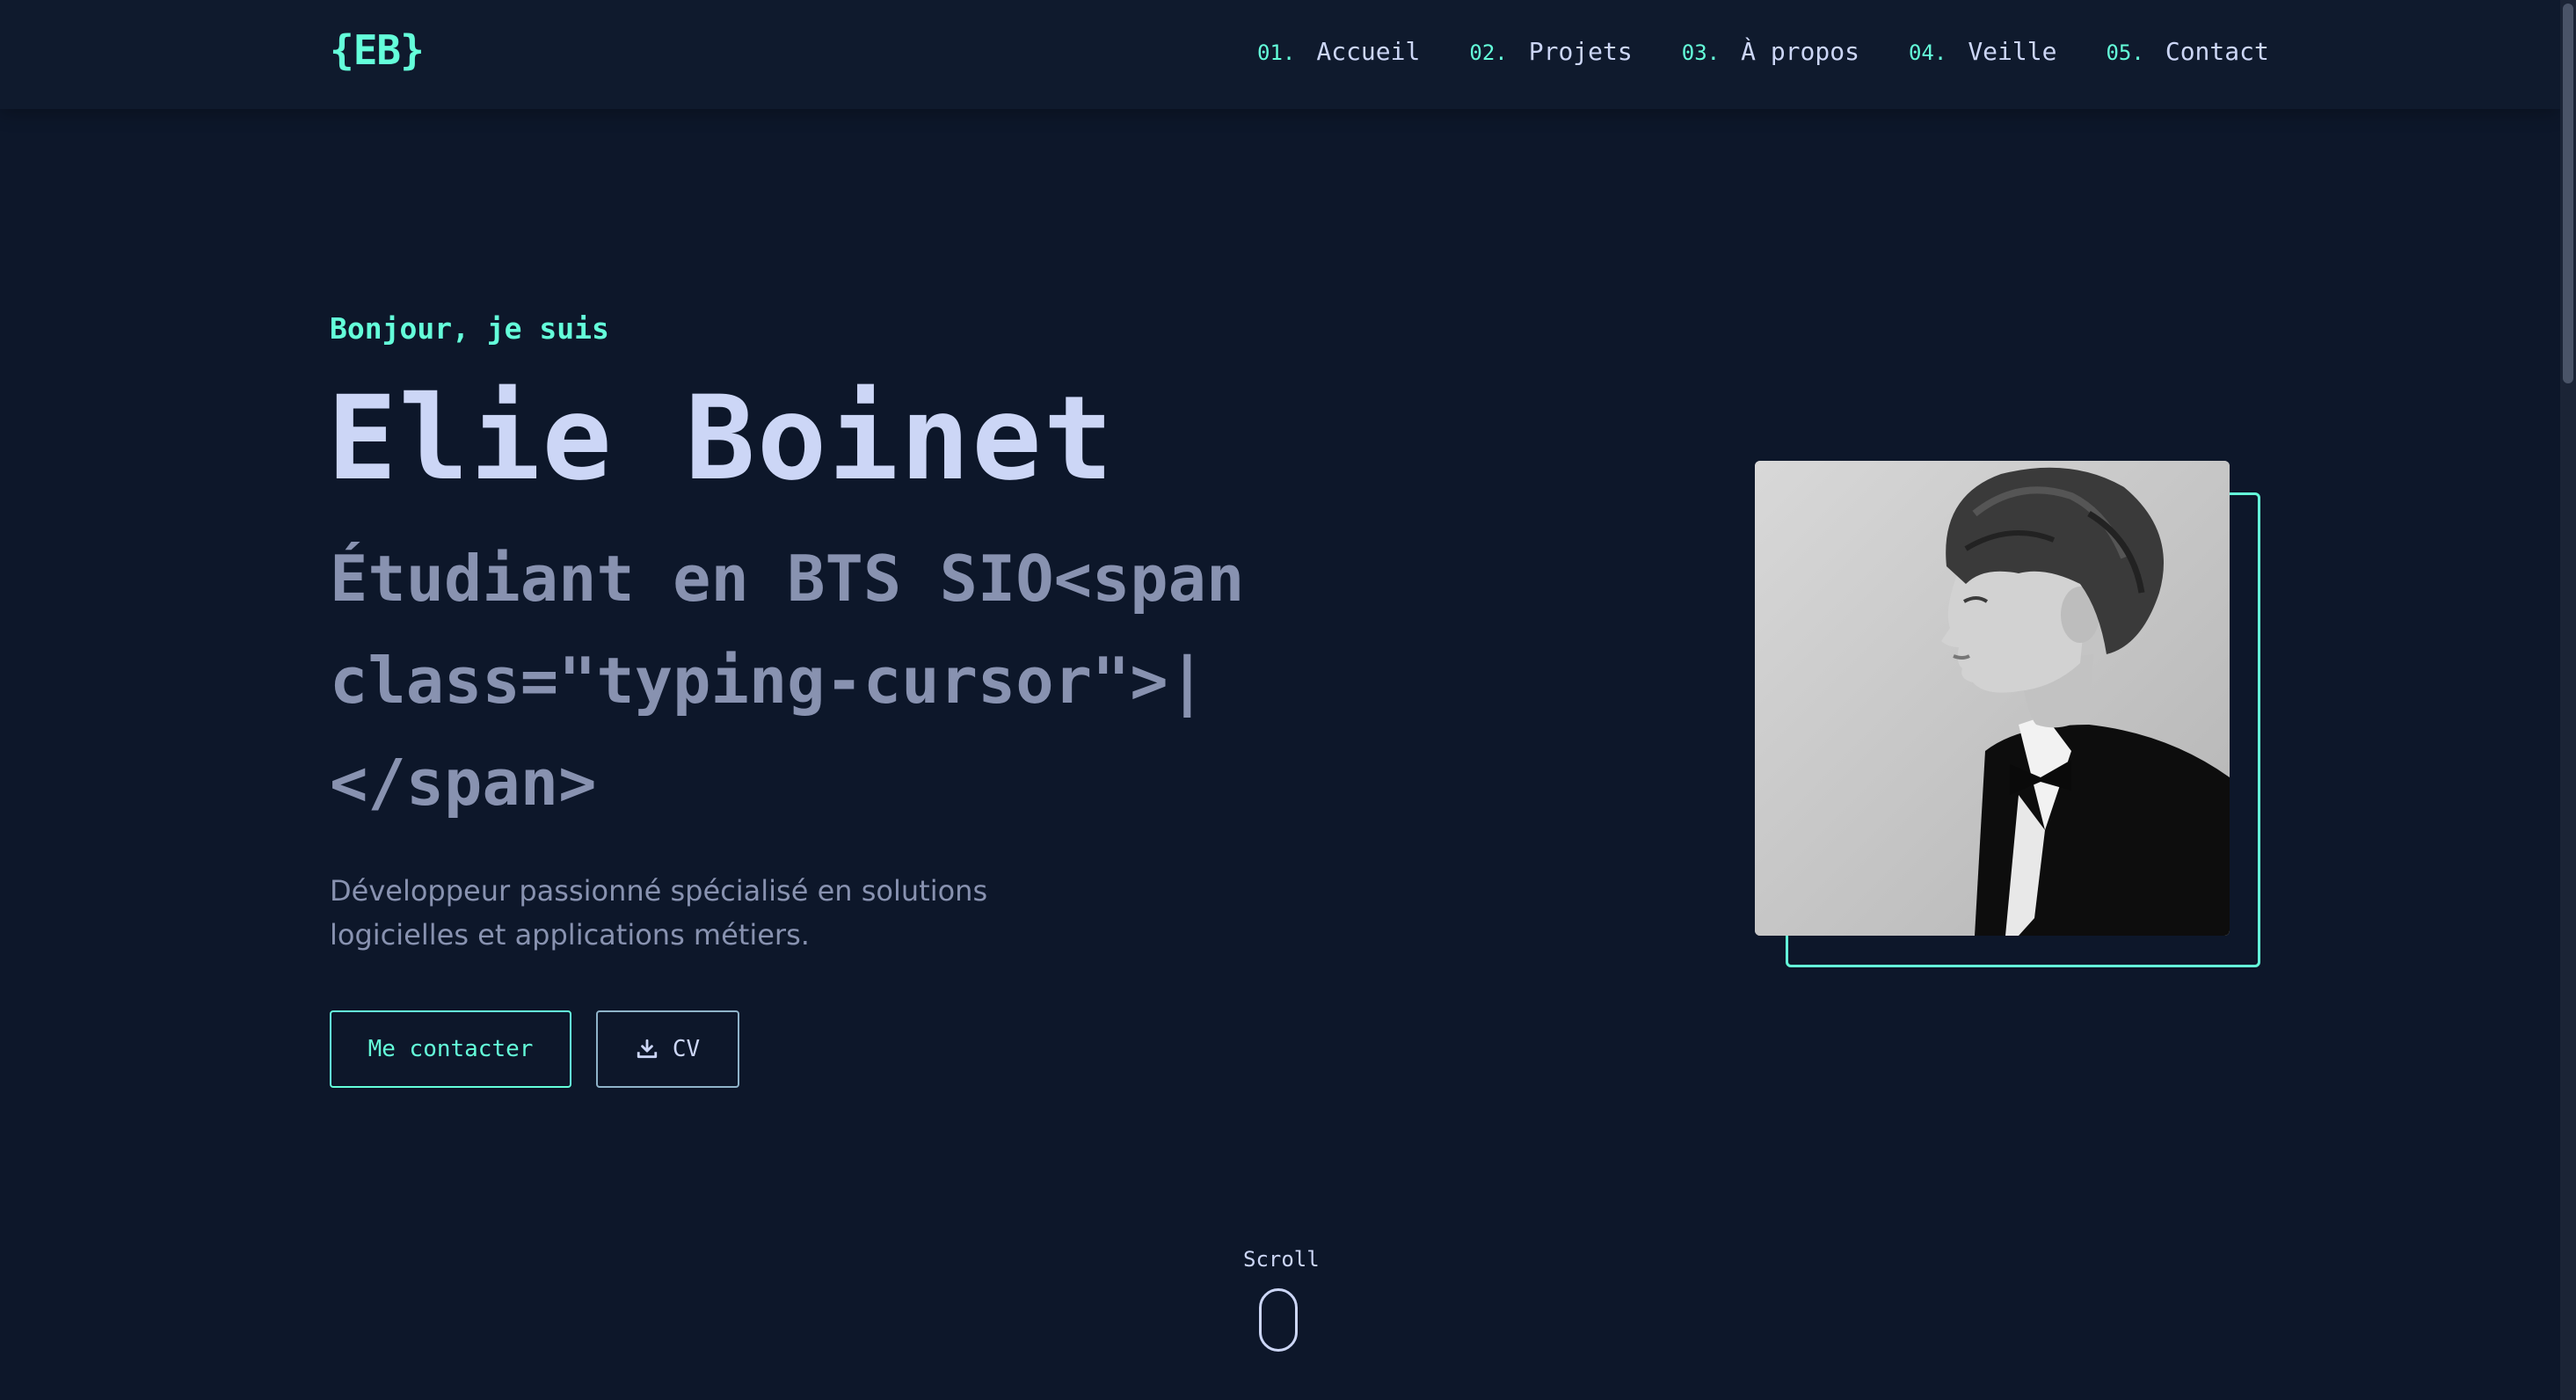 This screenshot has height=1400, width=2576. Describe the element at coordinates (2217, 52) in the screenshot. I see `nav-label: Contact` at that location.